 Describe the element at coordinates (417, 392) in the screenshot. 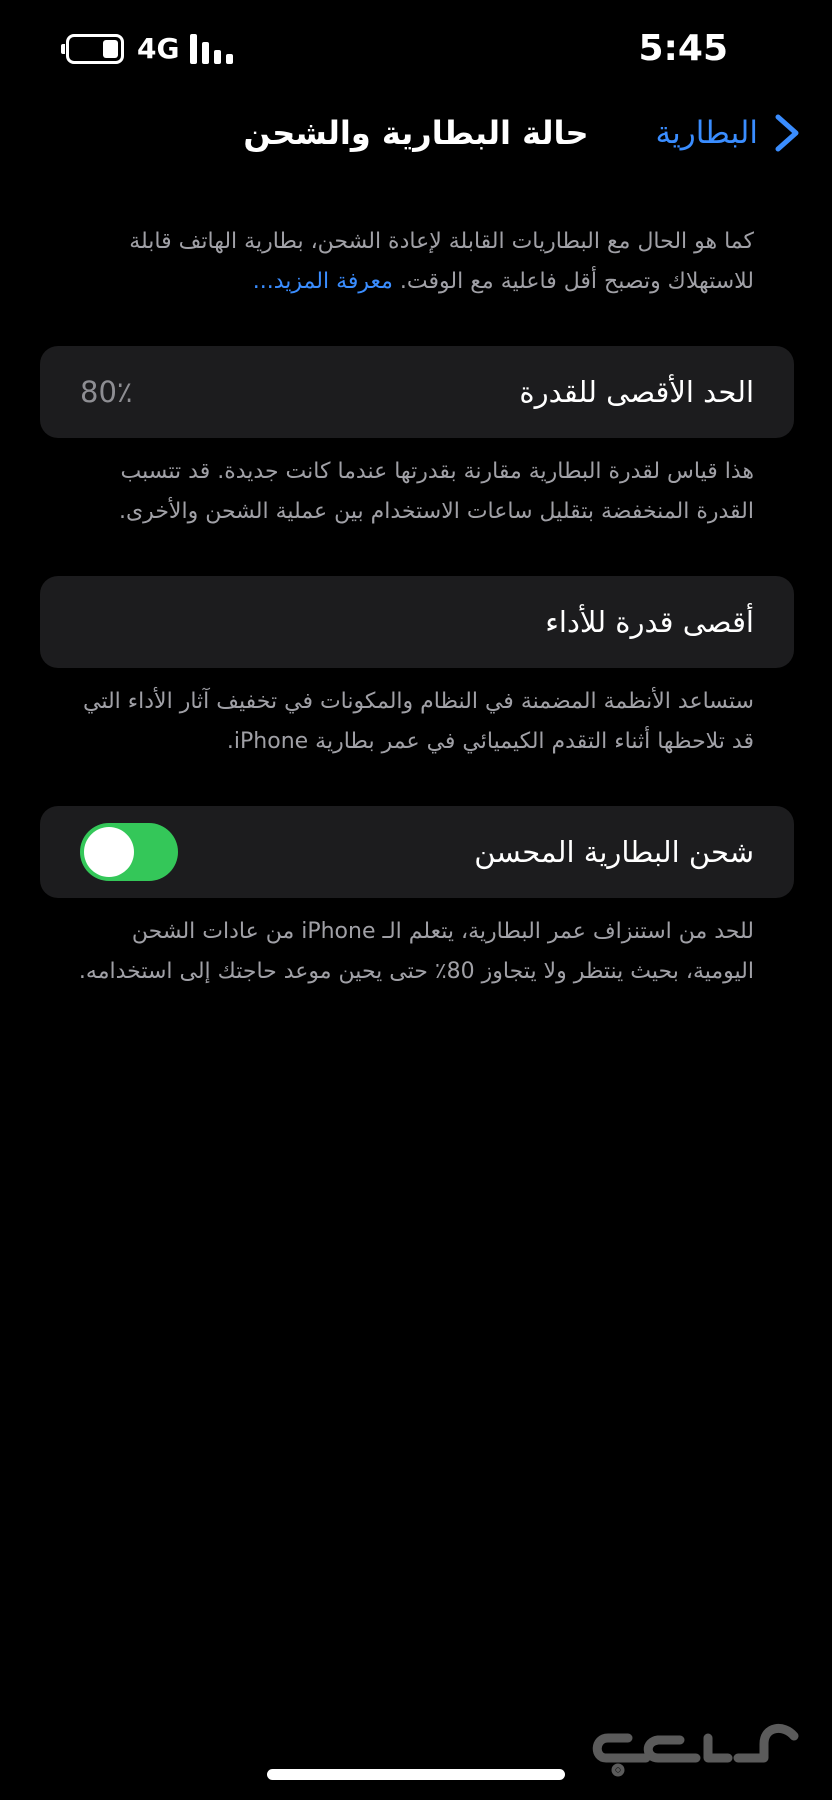

I see `max-capacity-row: الحد الأقصى للقدرة 80٪` at that location.